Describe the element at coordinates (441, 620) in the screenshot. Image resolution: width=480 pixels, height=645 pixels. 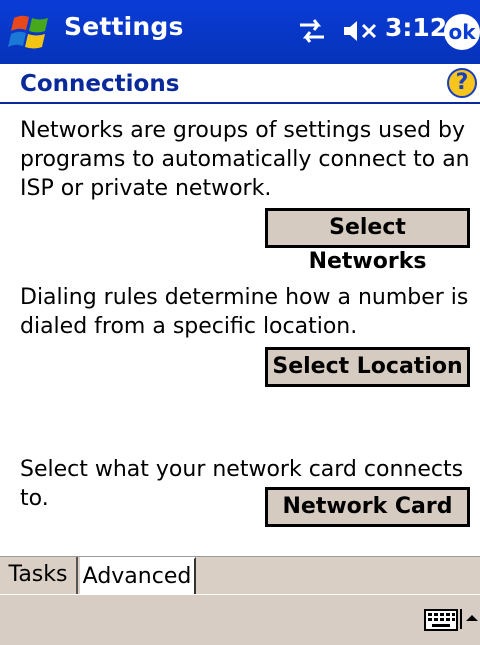
I see `keyboard-icon` at that location.